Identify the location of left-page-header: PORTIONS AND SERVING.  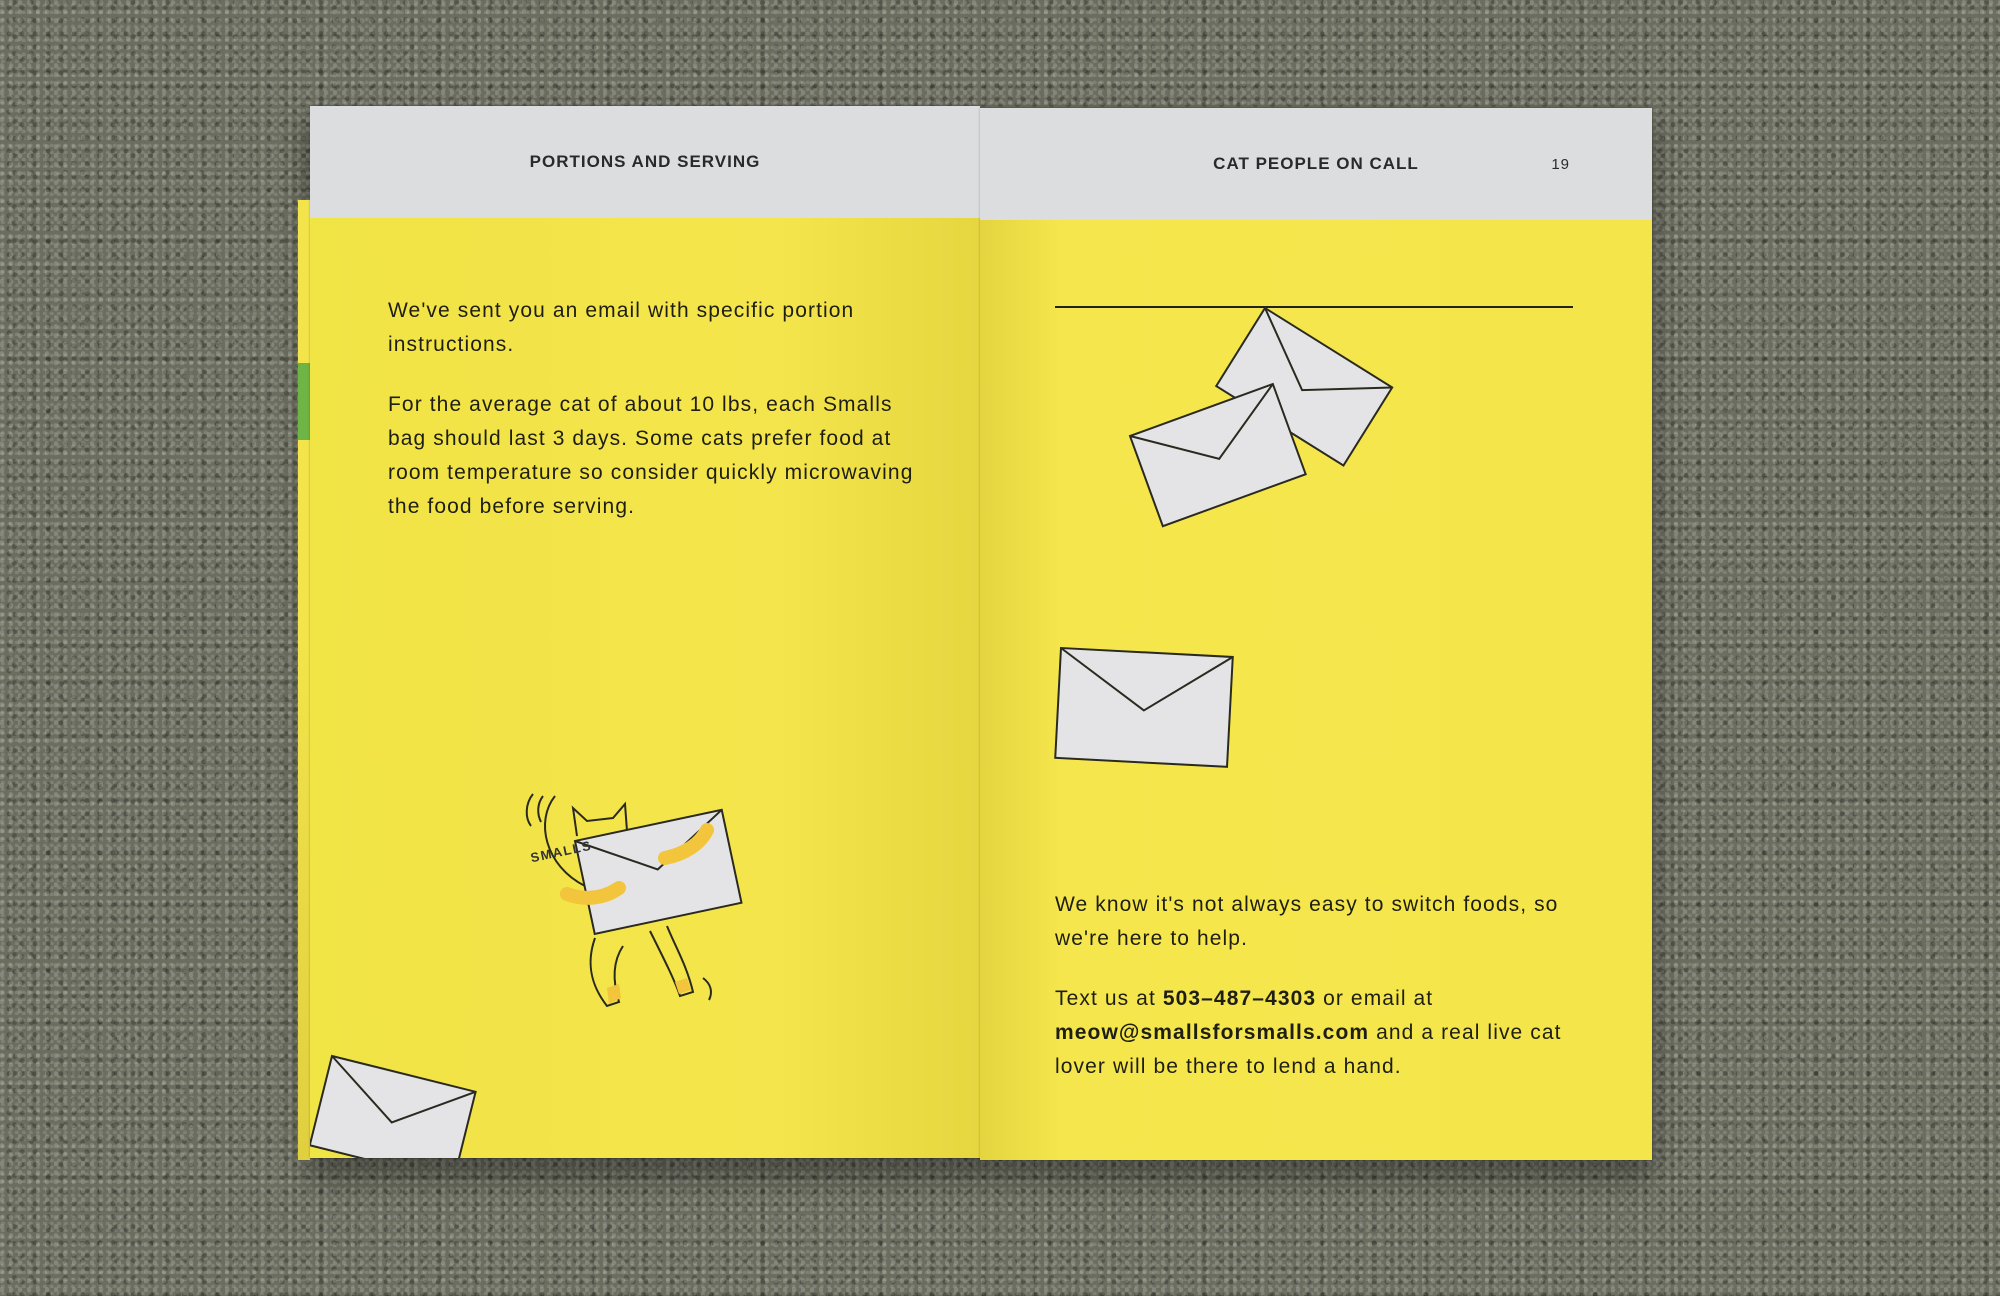
(645, 162).